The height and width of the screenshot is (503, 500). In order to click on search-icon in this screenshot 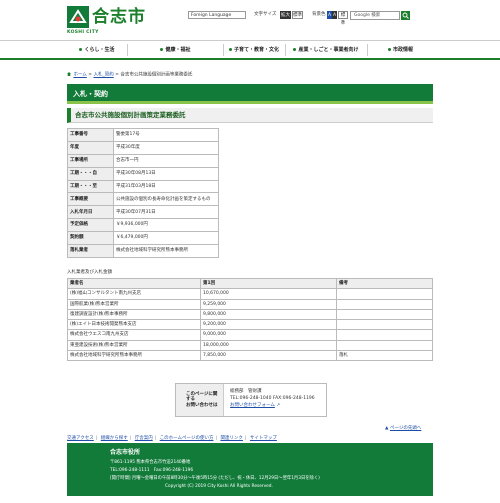, I will do `click(405, 15)`.